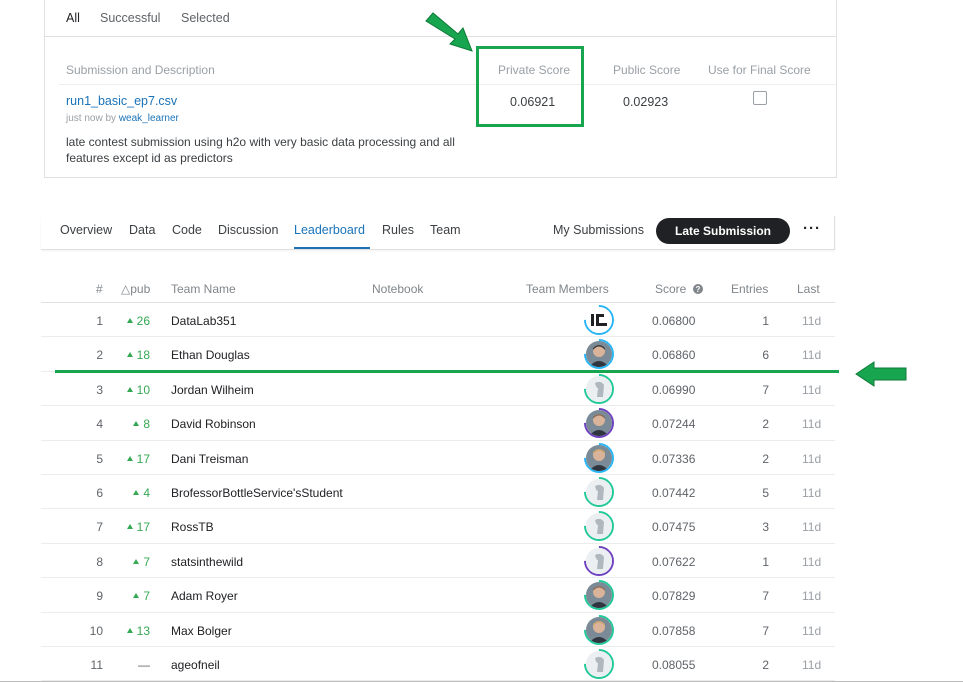  I want to click on score-cell: 0.07442, so click(674, 493).